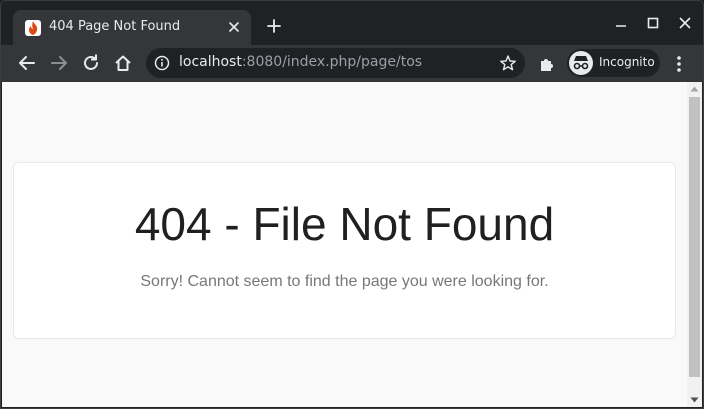 This screenshot has height=409, width=704. What do you see at coordinates (653, 23) in the screenshot?
I see `maximize-icon` at bounding box center [653, 23].